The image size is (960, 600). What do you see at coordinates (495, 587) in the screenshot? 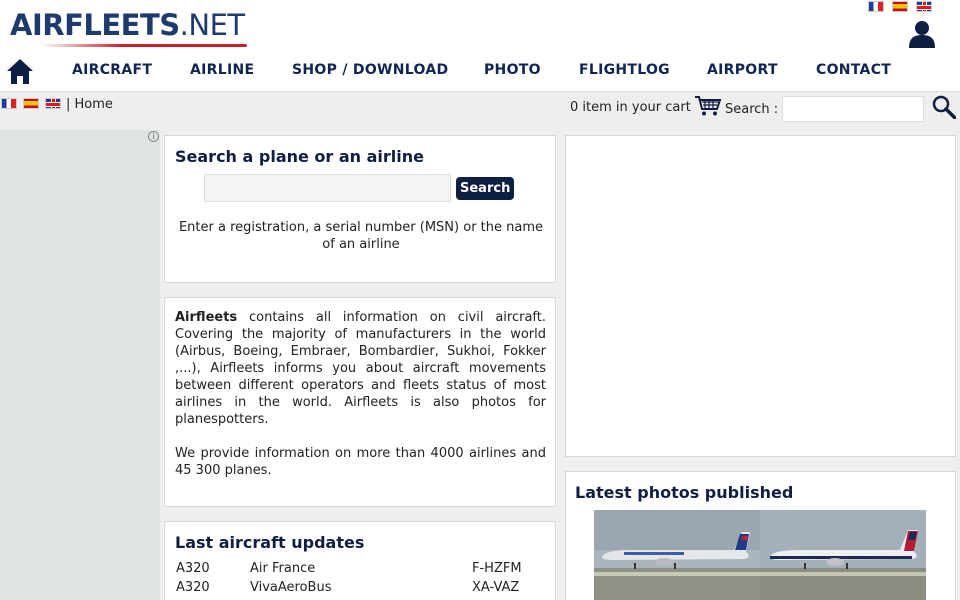
I see `registration: XA-VAZ` at bounding box center [495, 587].